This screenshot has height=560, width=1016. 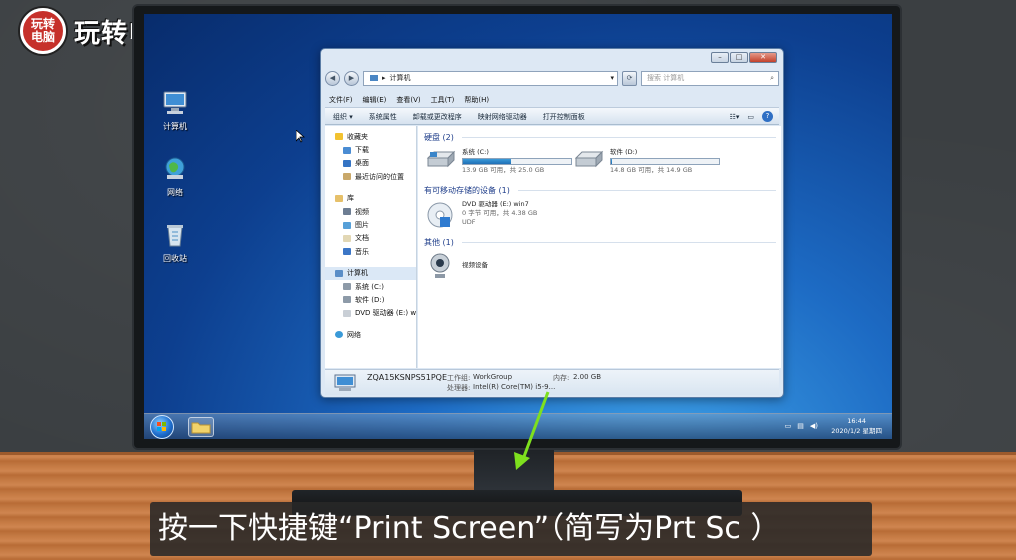 I want to click on drive-d: 软件 (D:) 14.8 GB 可用，共 14.9 GB, so click(x=647, y=161).